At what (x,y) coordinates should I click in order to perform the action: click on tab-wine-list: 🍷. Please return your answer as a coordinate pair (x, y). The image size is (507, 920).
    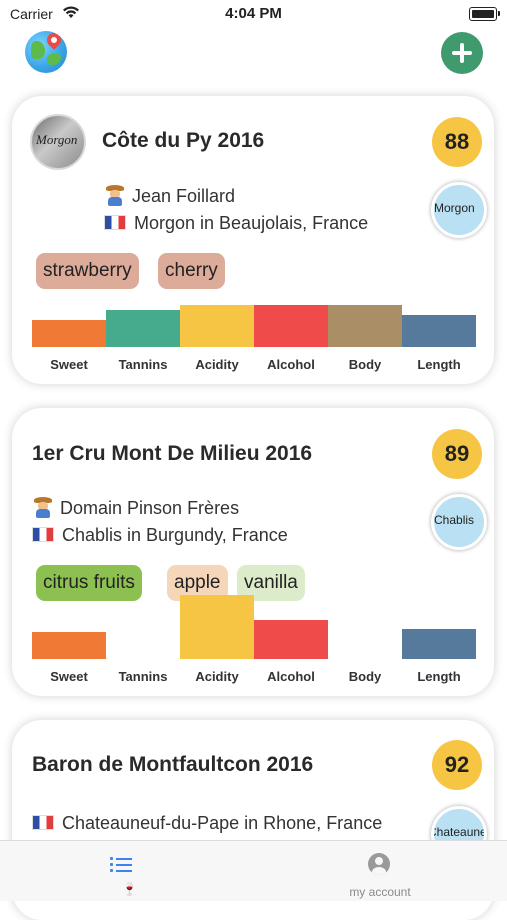
    Looking at the image, I should click on (127, 874).